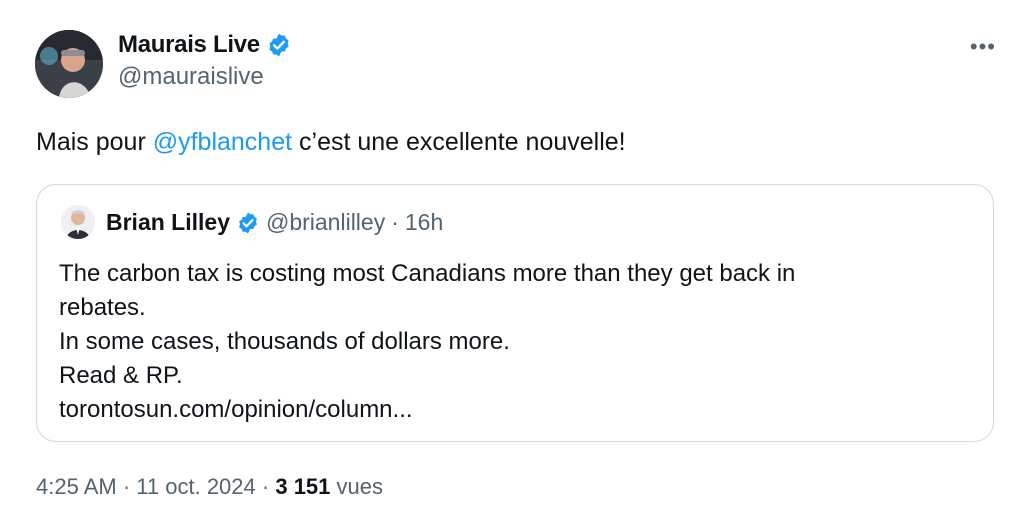 The image size is (1026, 530). What do you see at coordinates (168, 222) in the screenshot?
I see `quoted-author-name: Brian Lilley` at bounding box center [168, 222].